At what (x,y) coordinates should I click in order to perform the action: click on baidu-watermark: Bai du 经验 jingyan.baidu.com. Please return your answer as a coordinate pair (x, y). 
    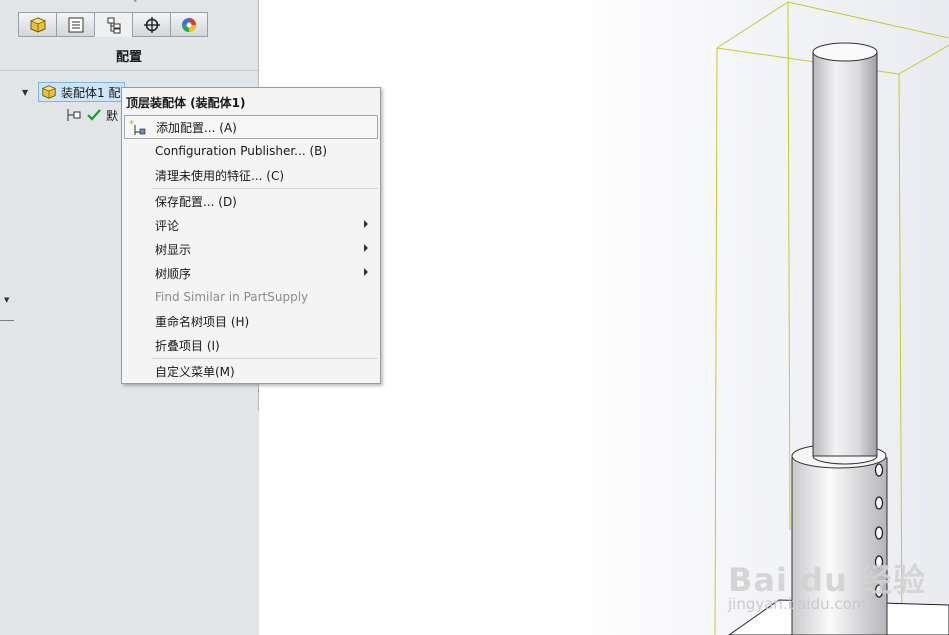
    Looking at the image, I should click on (838, 595).